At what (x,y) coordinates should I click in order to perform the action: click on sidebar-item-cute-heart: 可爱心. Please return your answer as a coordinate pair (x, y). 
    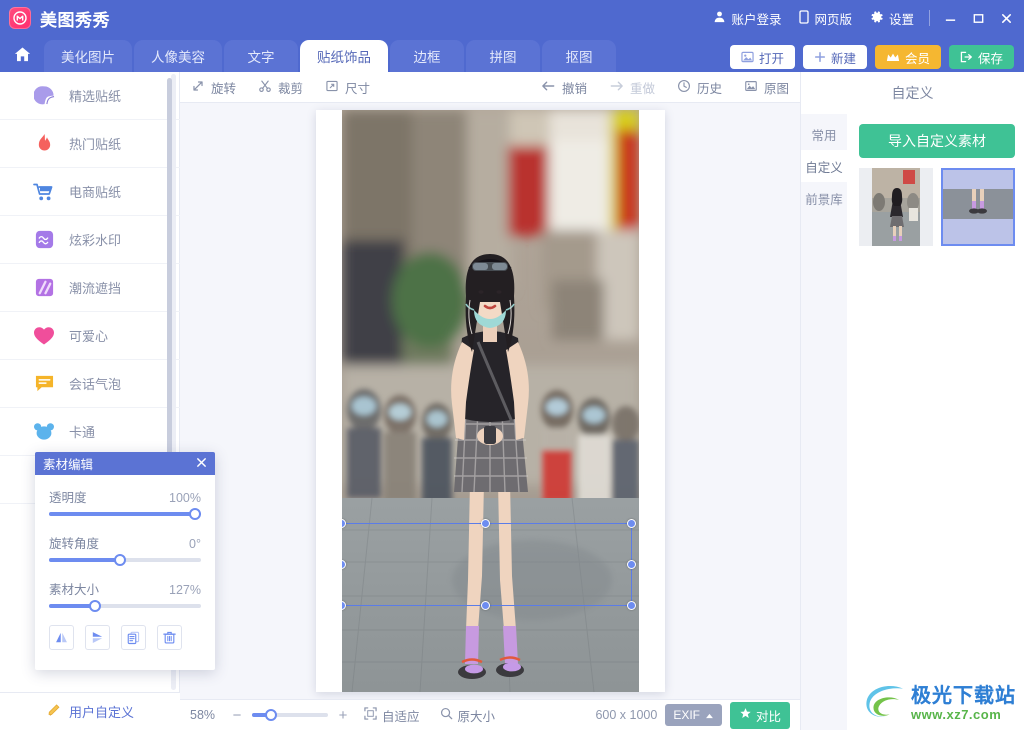
    Looking at the image, I should click on (90, 336).